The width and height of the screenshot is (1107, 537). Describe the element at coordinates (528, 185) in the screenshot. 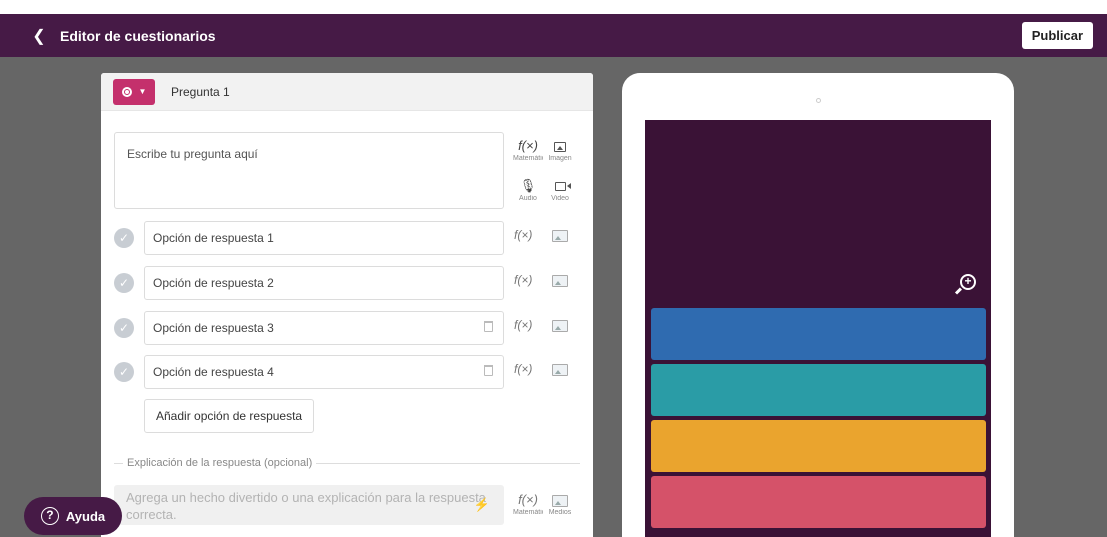

I see `microphone-icon: 🎙` at that location.